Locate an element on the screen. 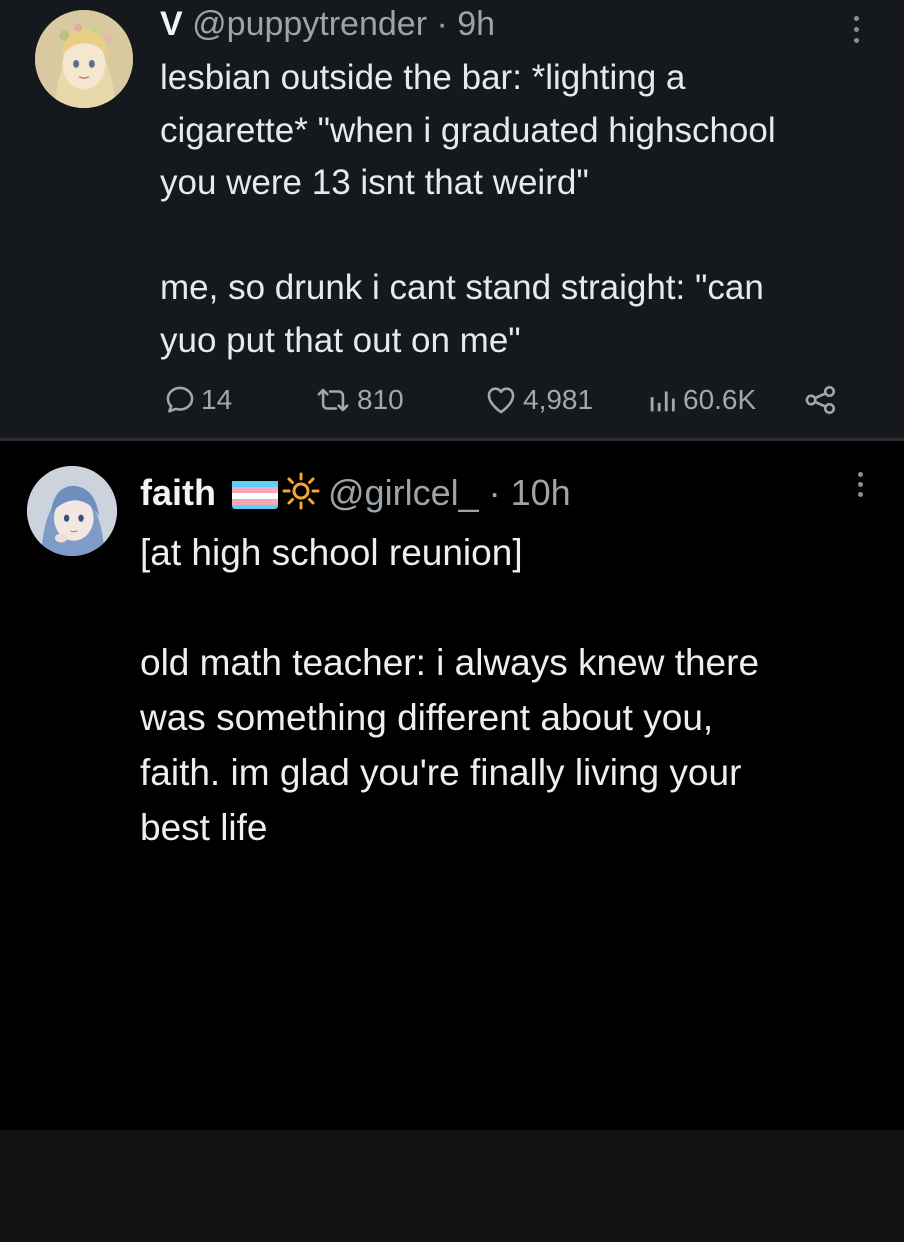 The image size is (904, 1242). timestamp: 9h is located at coordinates (476, 24).